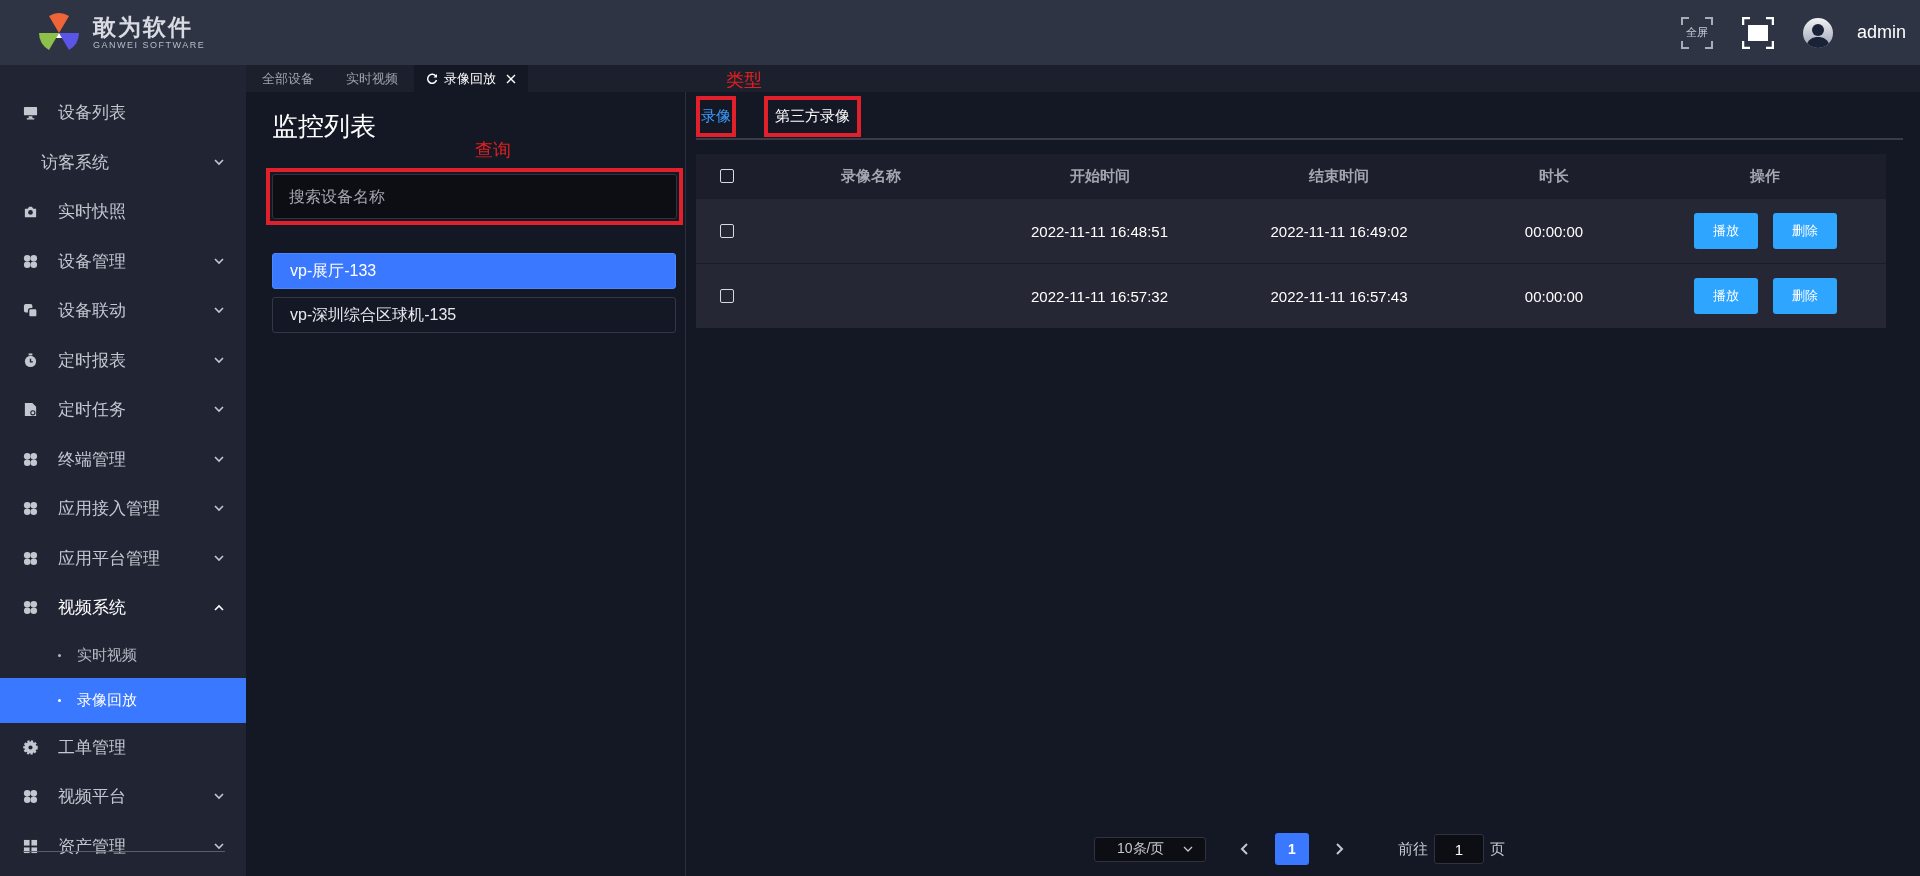 The image size is (1920, 876). What do you see at coordinates (744, 80) in the screenshot?
I see `annotation-label: 类型` at bounding box center [744, 80].